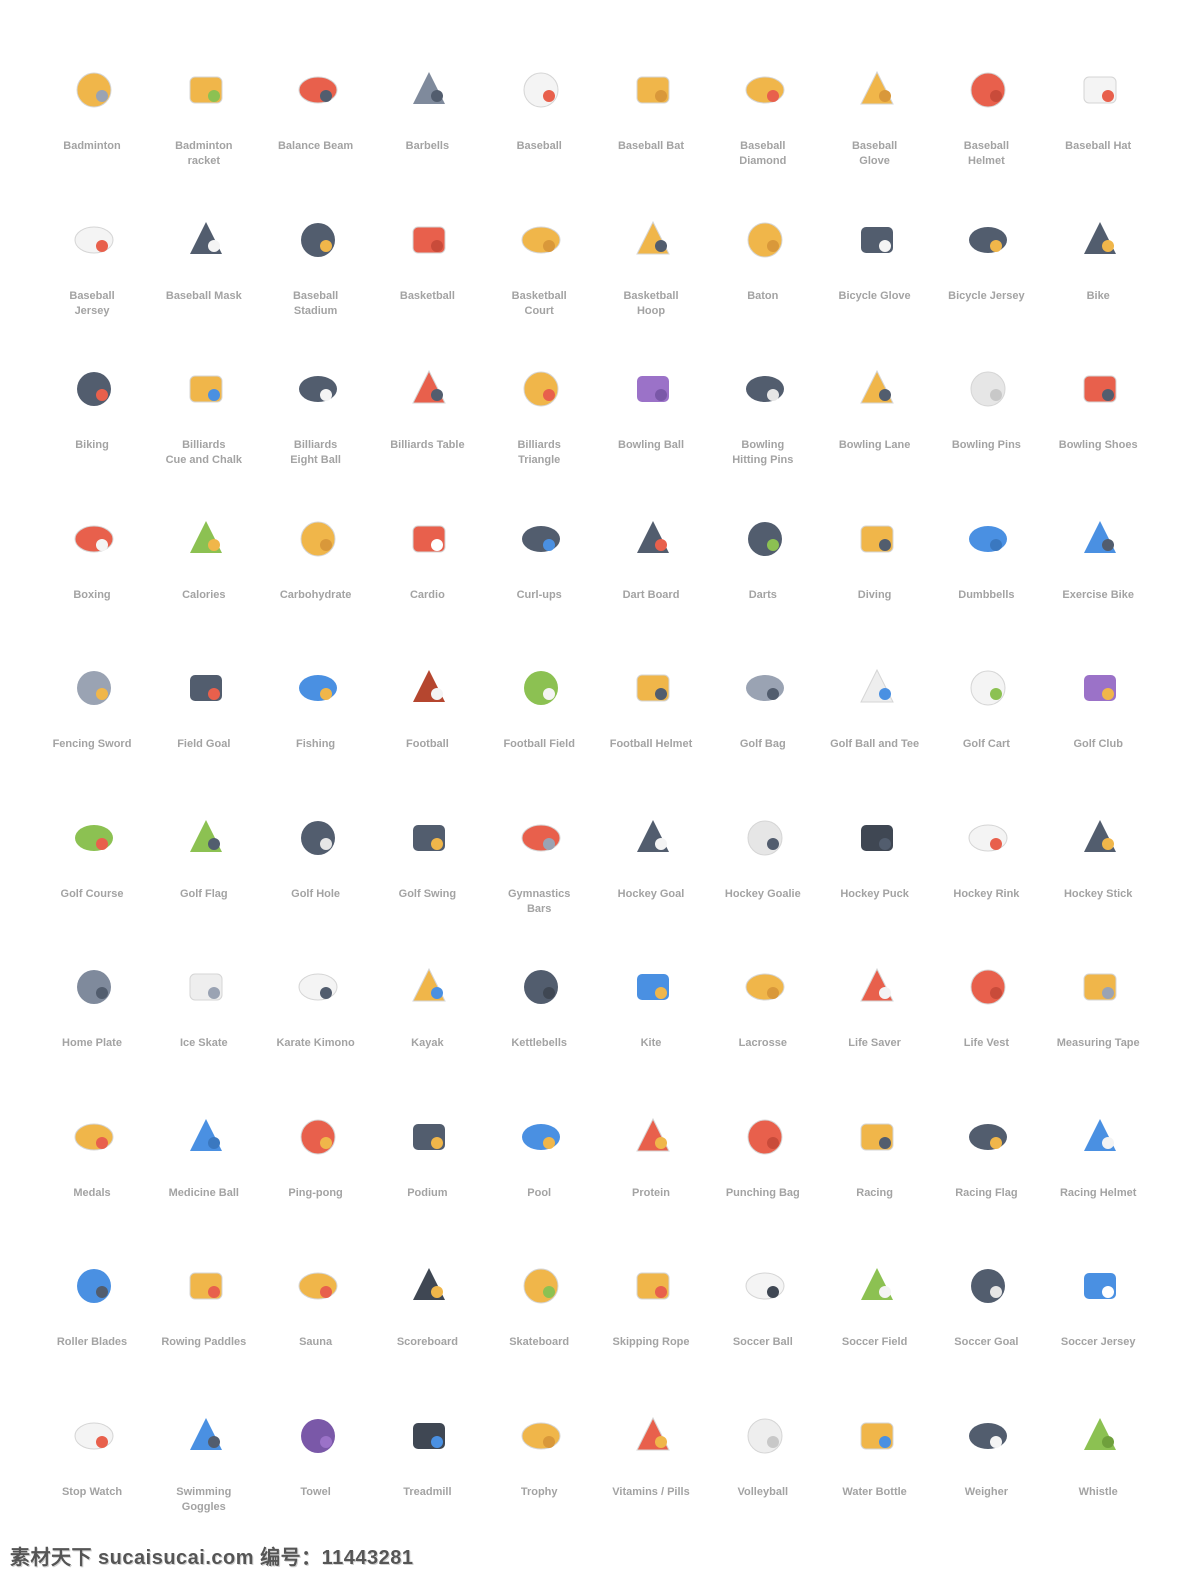 The height and width of the screenshot is (1578, 1200). Describe the element at coordinates (1098, 287) in the screenshot. I see `icon-tile: Bike` at that location.